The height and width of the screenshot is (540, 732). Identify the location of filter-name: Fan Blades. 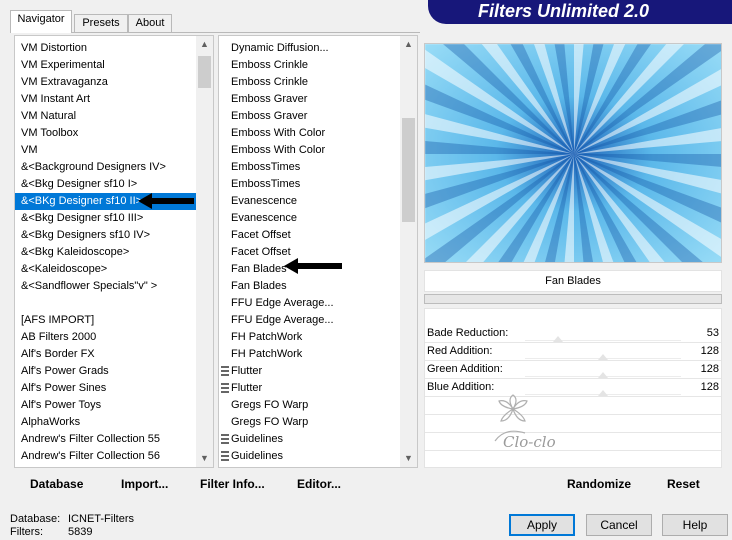
(573, 281).